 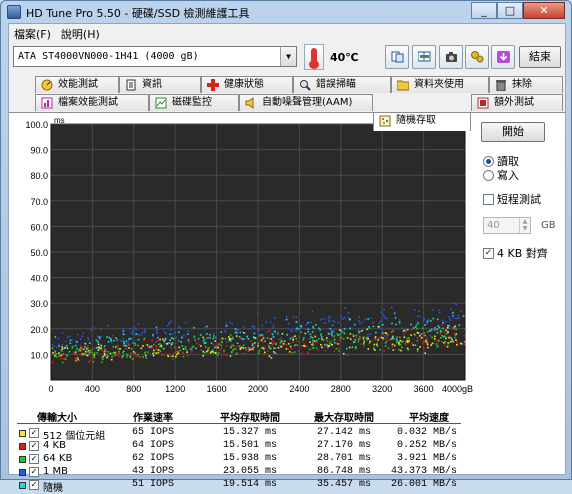 I want to click on tab-health: 健康狀態, so click(x=247, y=84).